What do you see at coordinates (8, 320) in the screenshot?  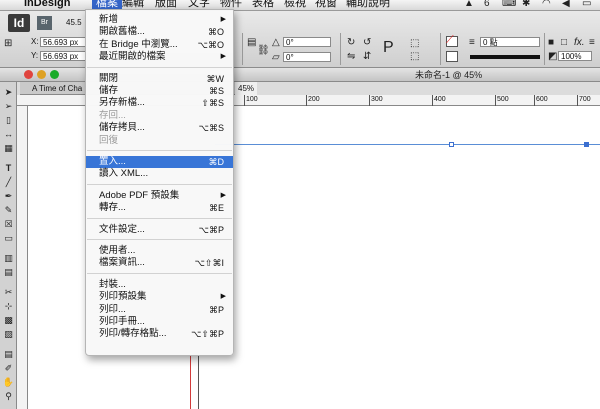 I see `gradient-swatch-tool-icon: ▩` at bounding box center [8, 320].